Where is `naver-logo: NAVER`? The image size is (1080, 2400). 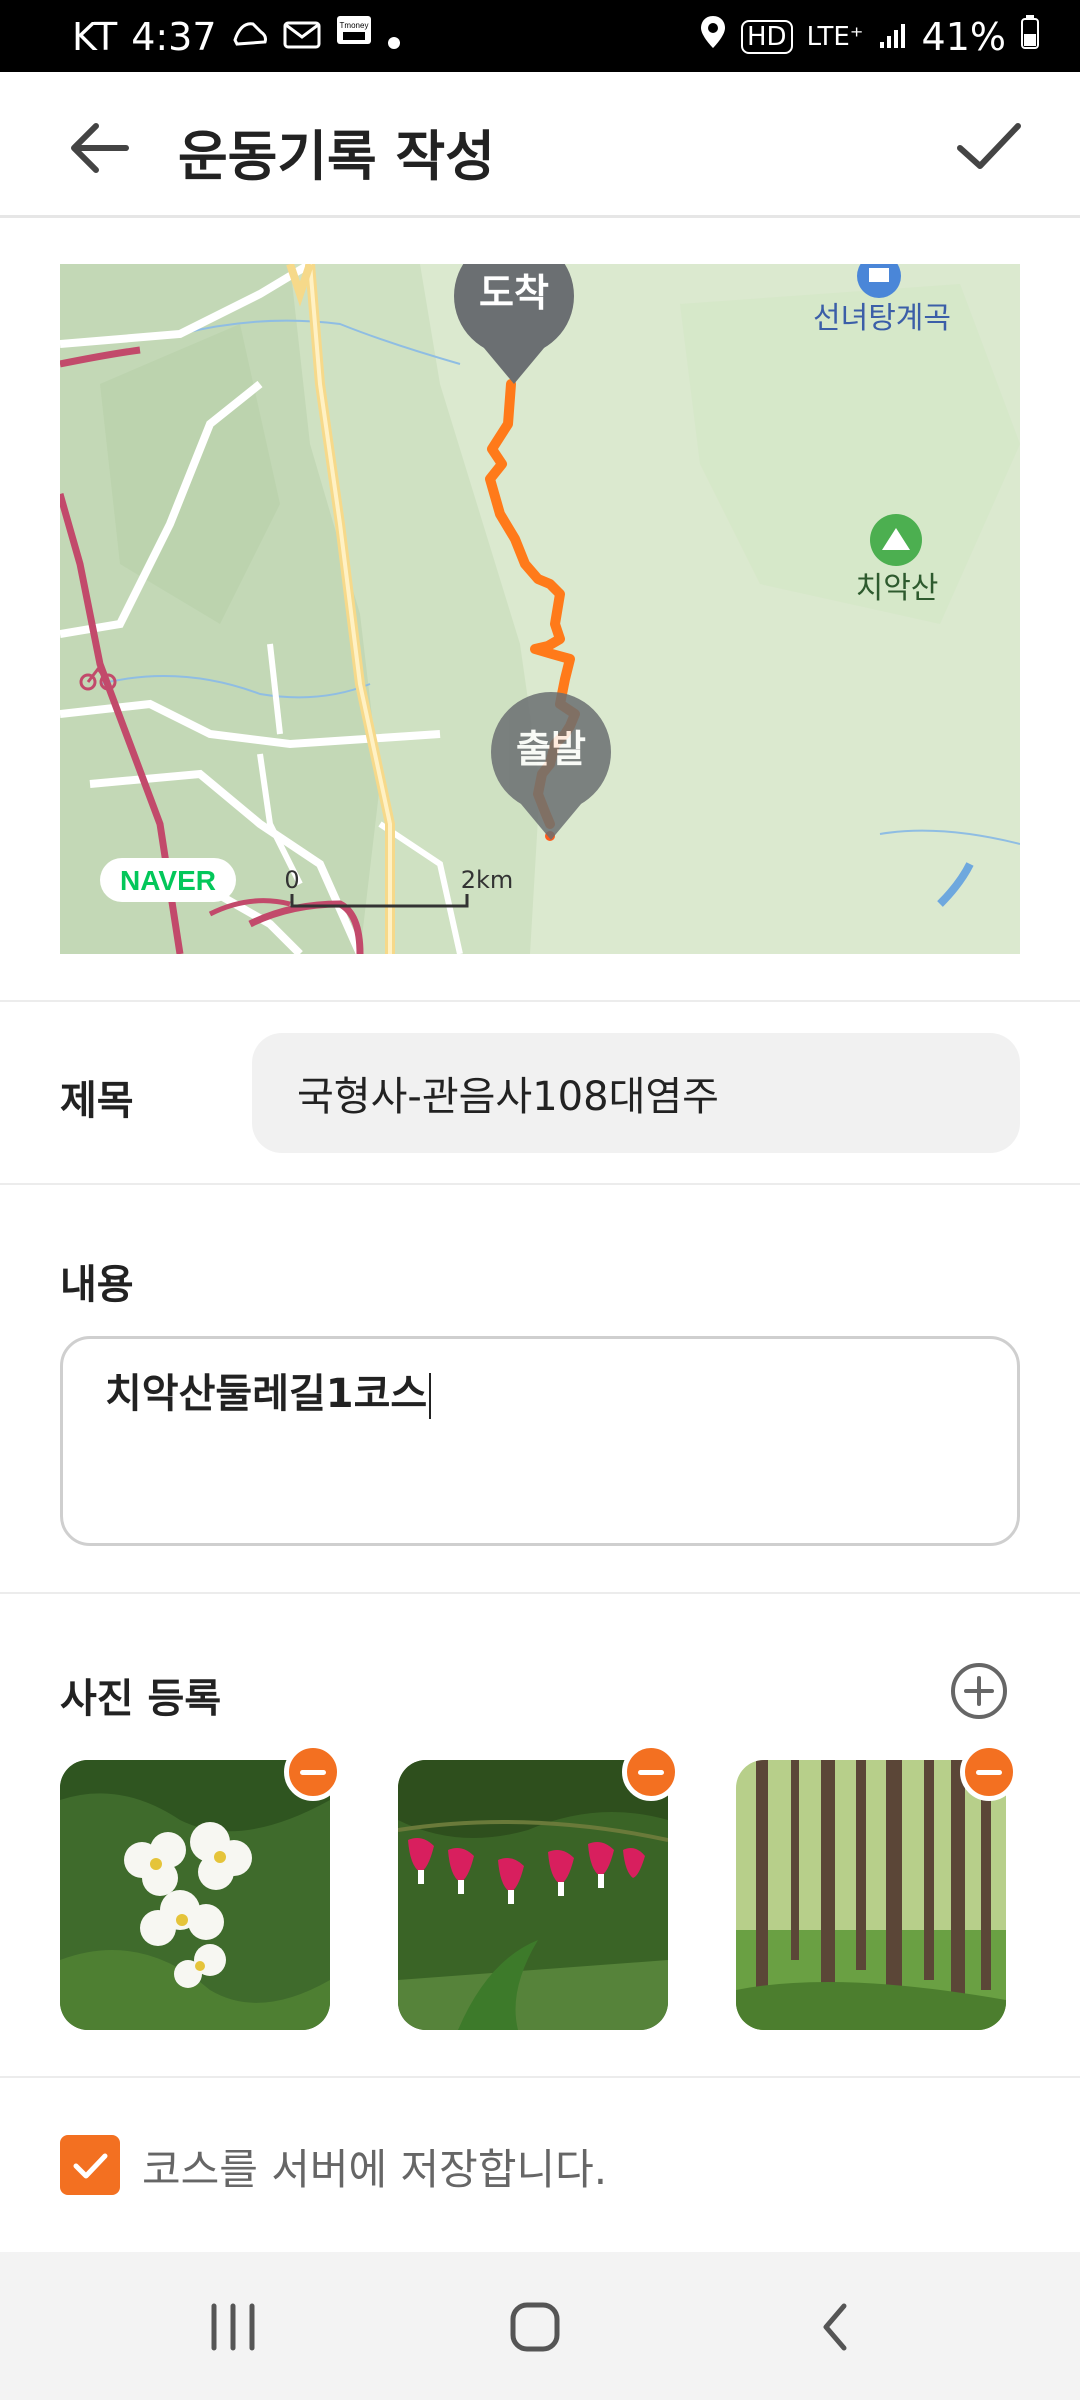
naver-logo: NAVER is located at coordinates (168, 880).